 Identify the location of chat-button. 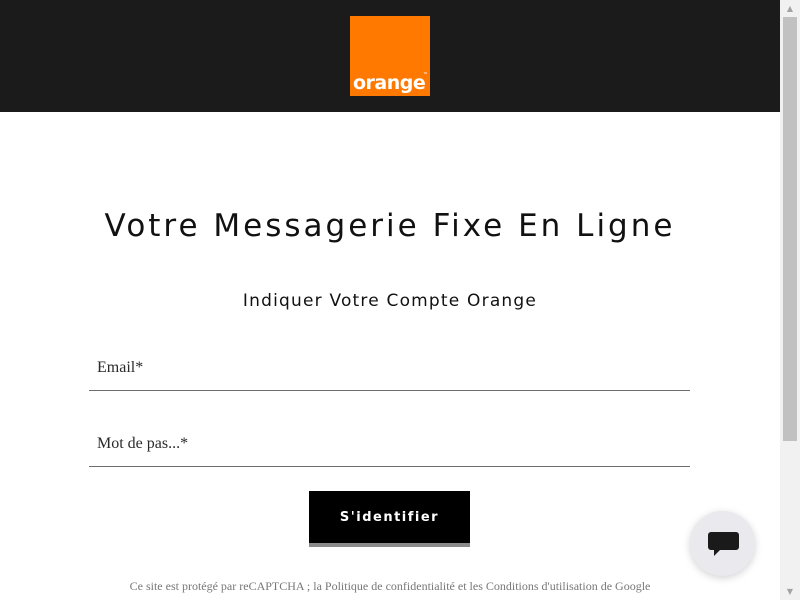
(722, 543).